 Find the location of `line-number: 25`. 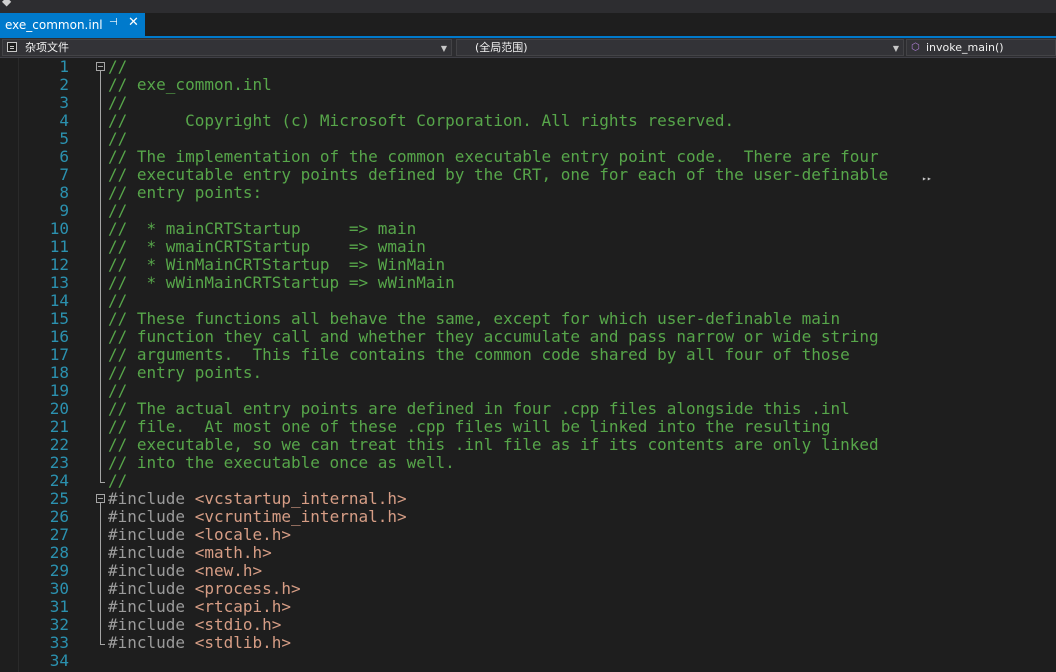

line-number: 25 is located at coordinates (59, 498).